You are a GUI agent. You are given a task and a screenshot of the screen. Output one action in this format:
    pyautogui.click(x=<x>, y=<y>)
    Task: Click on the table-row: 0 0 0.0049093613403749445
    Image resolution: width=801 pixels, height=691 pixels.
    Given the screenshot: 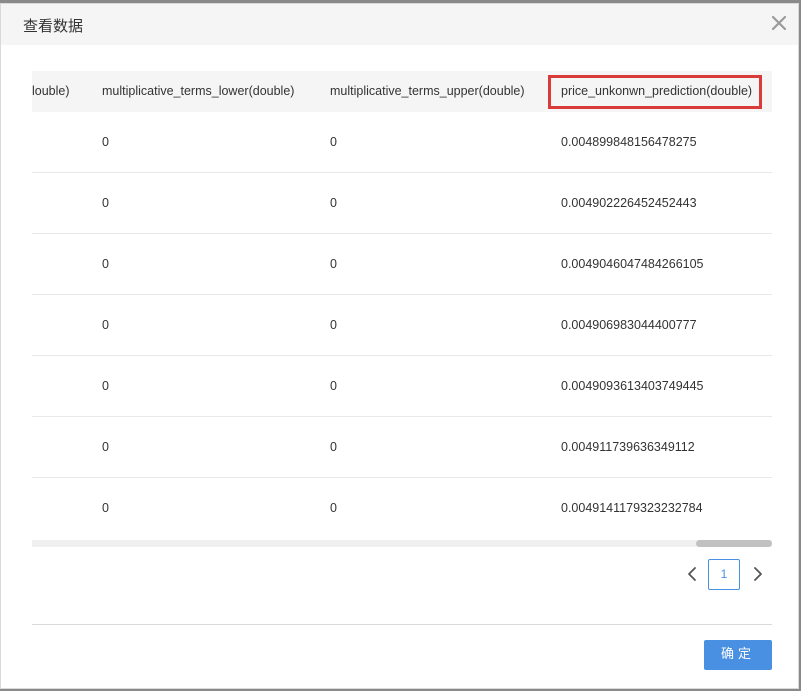 What is the action you would take?
    pyautogui.click(x=402, y=386)
    